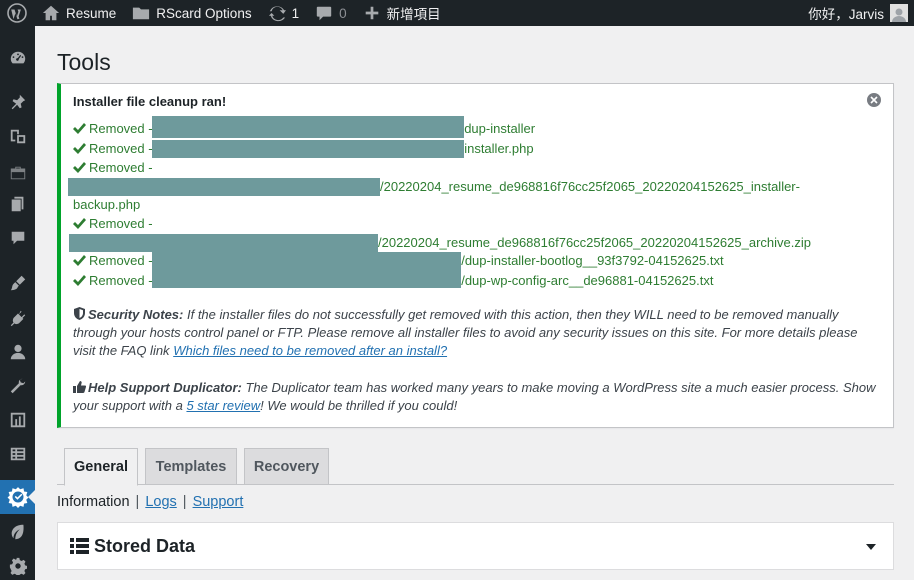 This screenshot has width=914, height=580. I want to click on removed-item-continued: backup.php, so click(476, 205).